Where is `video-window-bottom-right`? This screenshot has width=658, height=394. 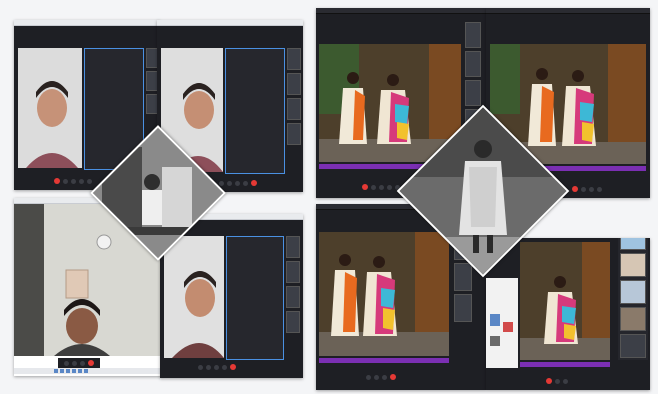
video-window-bottom-right is located at coordinates (231, 296).